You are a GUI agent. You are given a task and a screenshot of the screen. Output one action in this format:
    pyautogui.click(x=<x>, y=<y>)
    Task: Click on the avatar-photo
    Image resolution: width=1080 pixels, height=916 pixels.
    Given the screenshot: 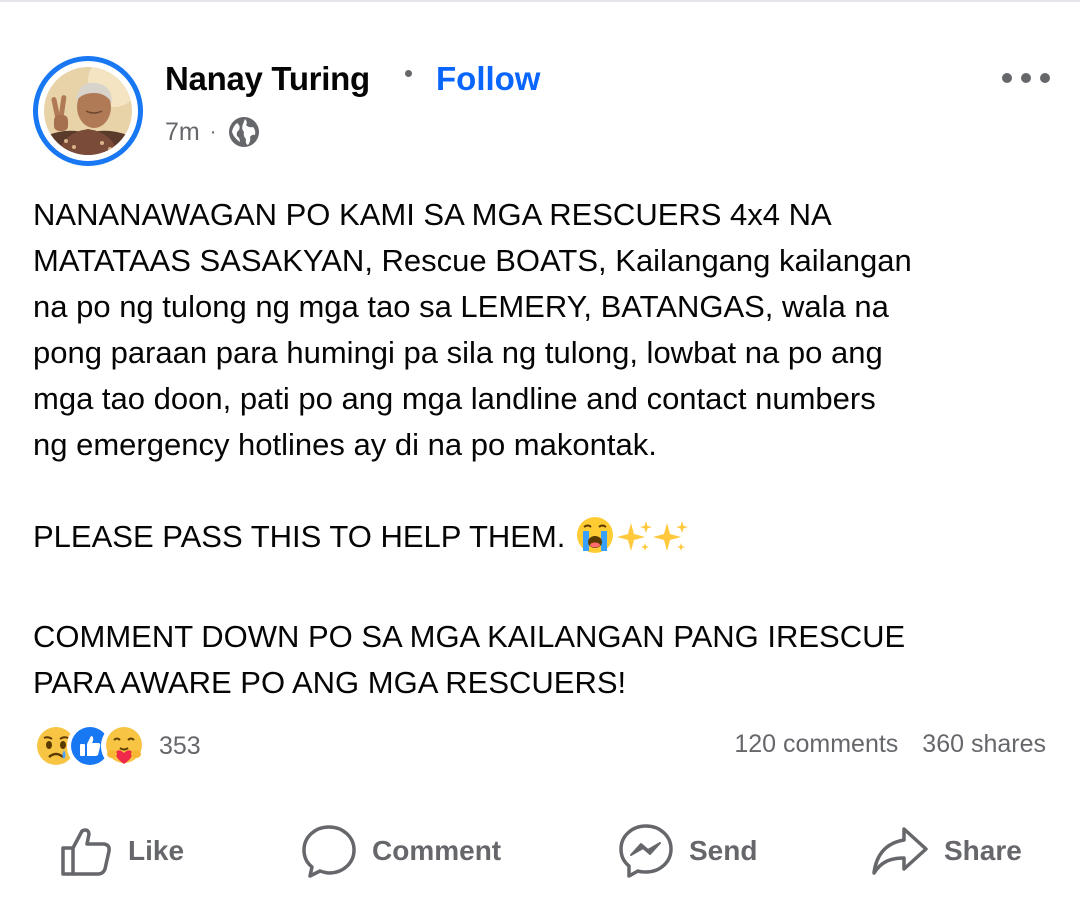 What is the action you would take?
    pyautogui.click(x=88, y=111)
    